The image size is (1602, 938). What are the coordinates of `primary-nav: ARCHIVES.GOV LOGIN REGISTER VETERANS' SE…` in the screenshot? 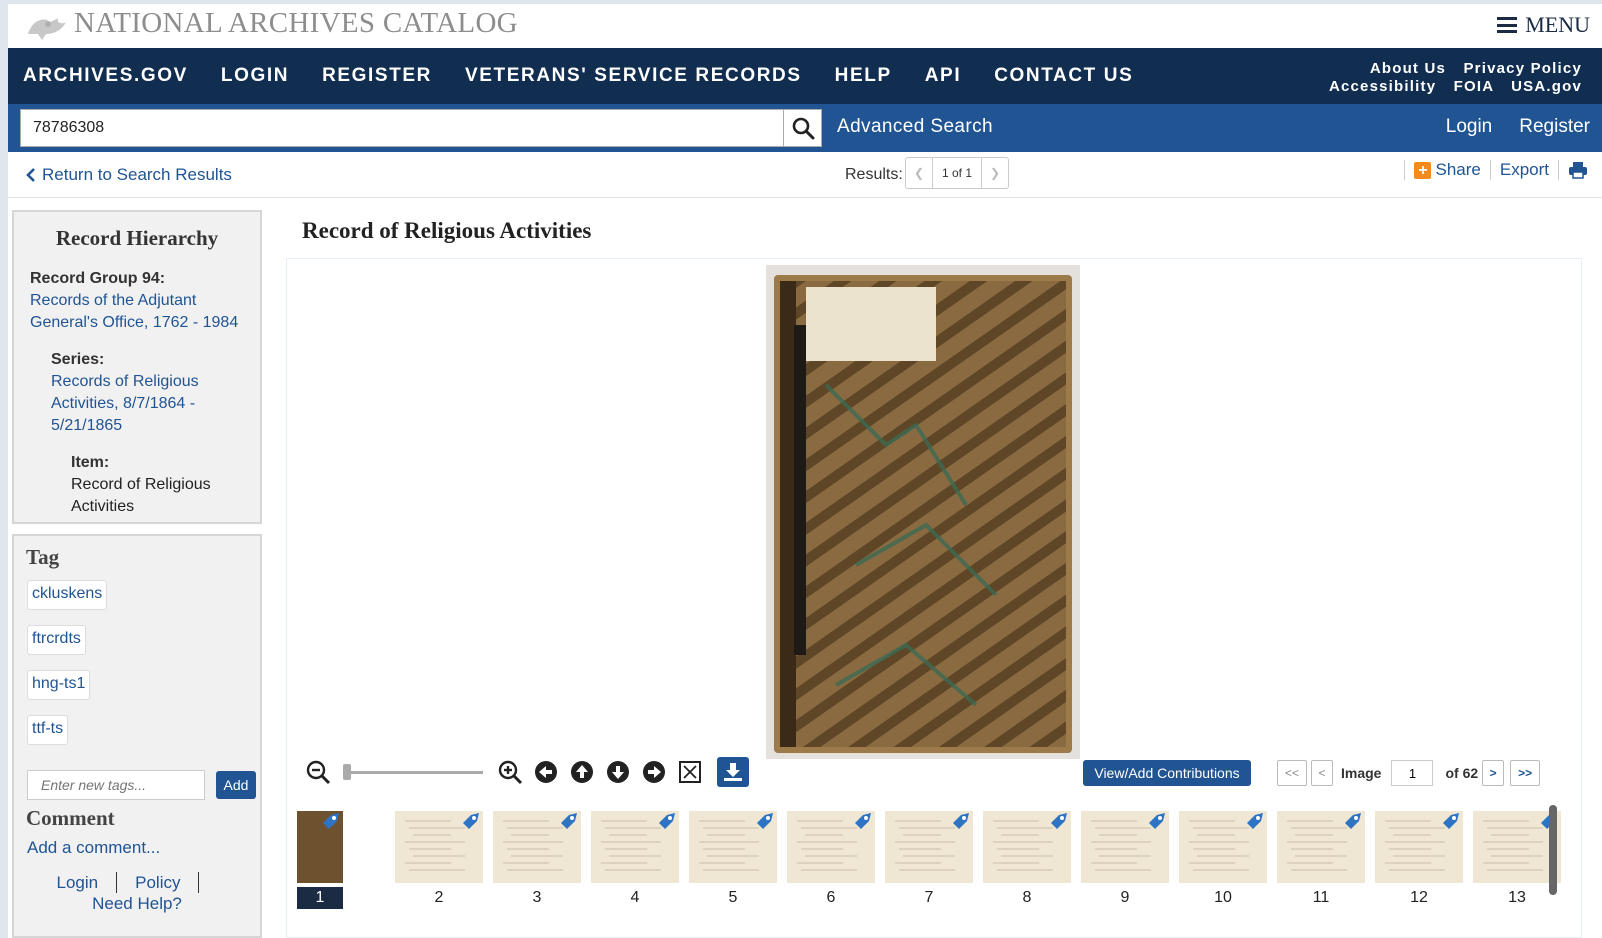 It's located at (805, 76).